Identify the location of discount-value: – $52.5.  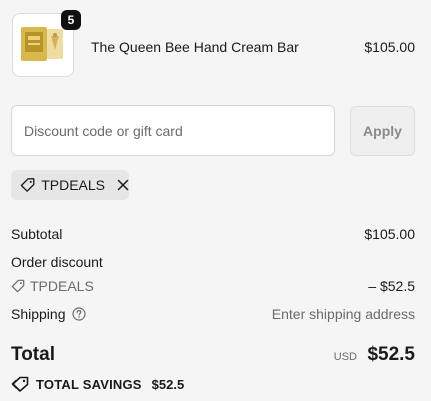
(391, 286).